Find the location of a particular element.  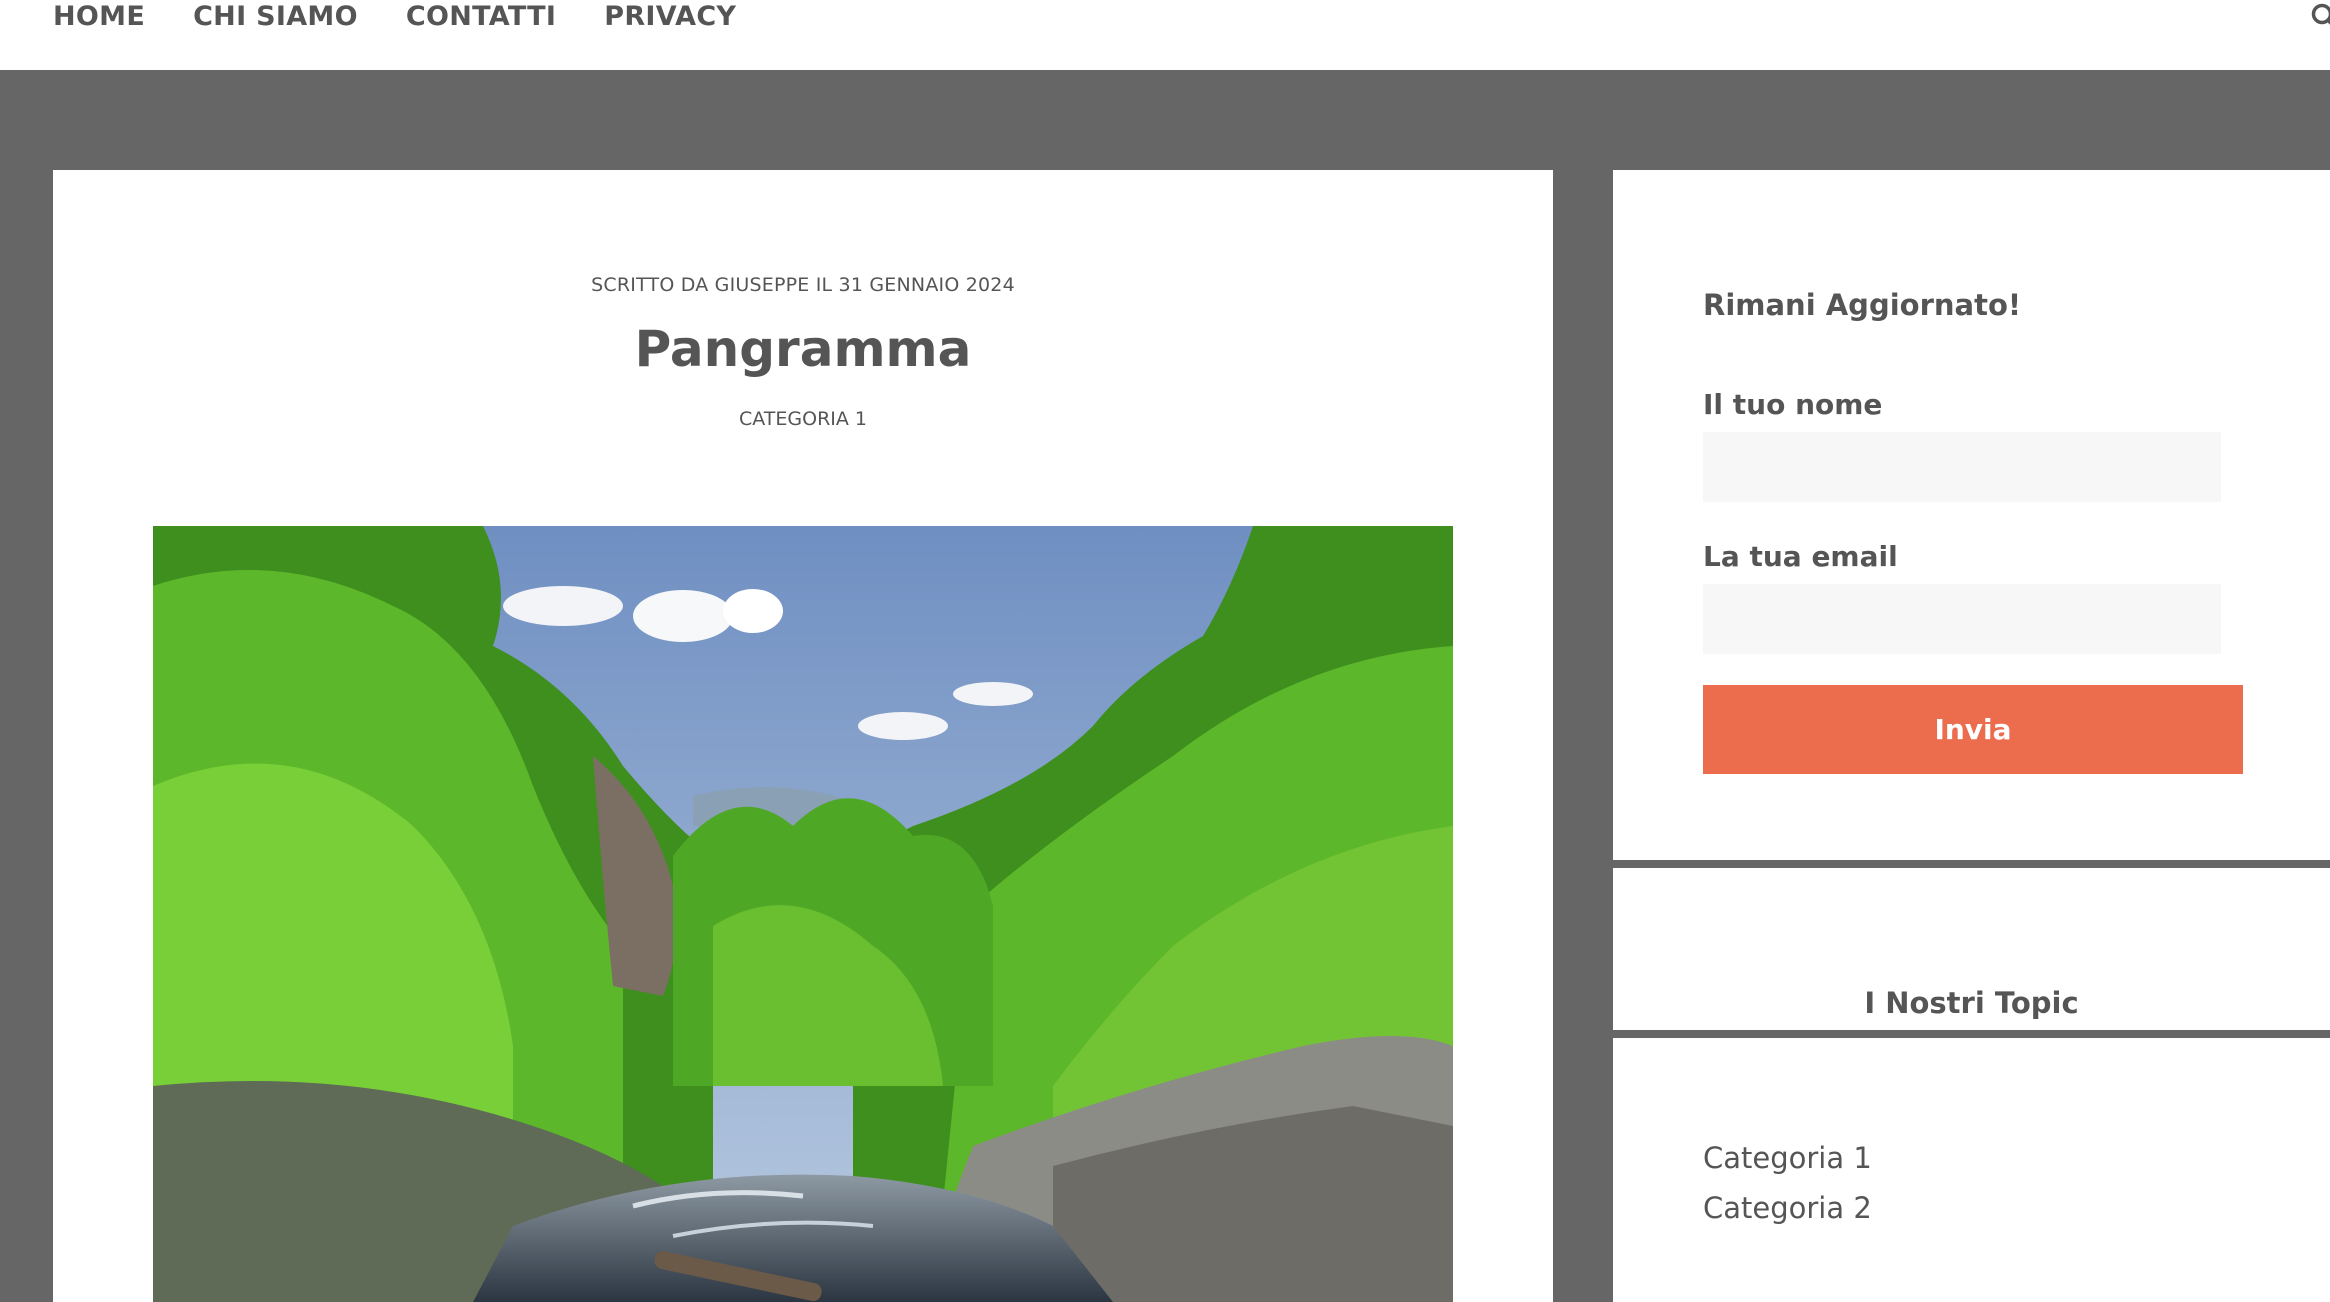

topic-link-categoria-2: Categoria 2 is located at coordinates (1787, 1208).